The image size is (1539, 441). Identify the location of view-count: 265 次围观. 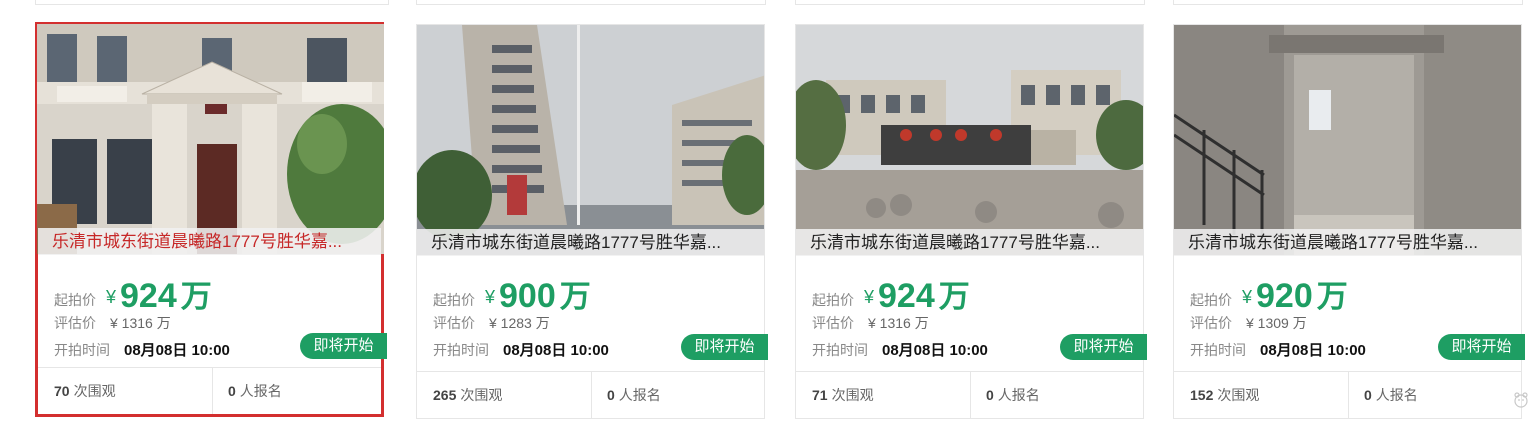
(467, 395).